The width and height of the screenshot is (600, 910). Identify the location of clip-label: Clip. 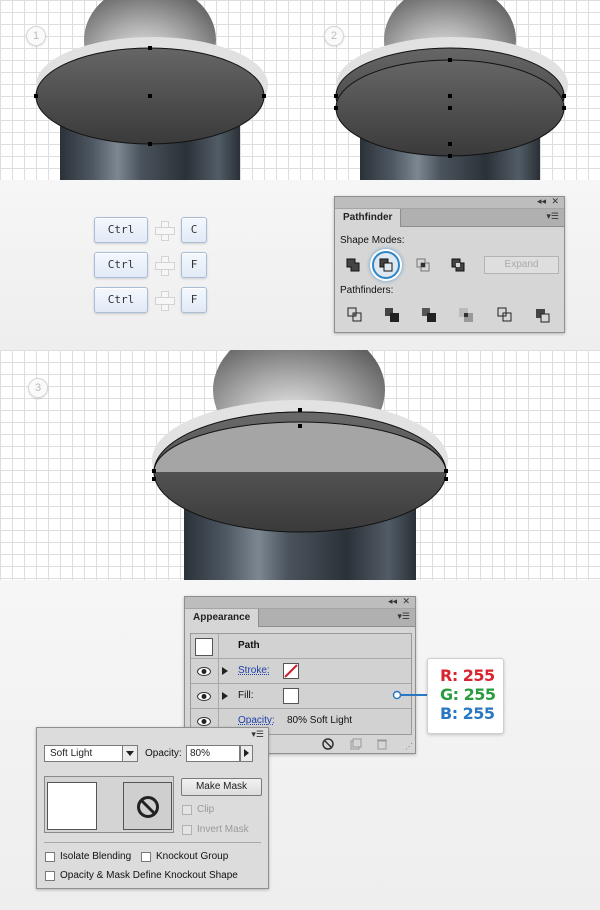
(206, 809).